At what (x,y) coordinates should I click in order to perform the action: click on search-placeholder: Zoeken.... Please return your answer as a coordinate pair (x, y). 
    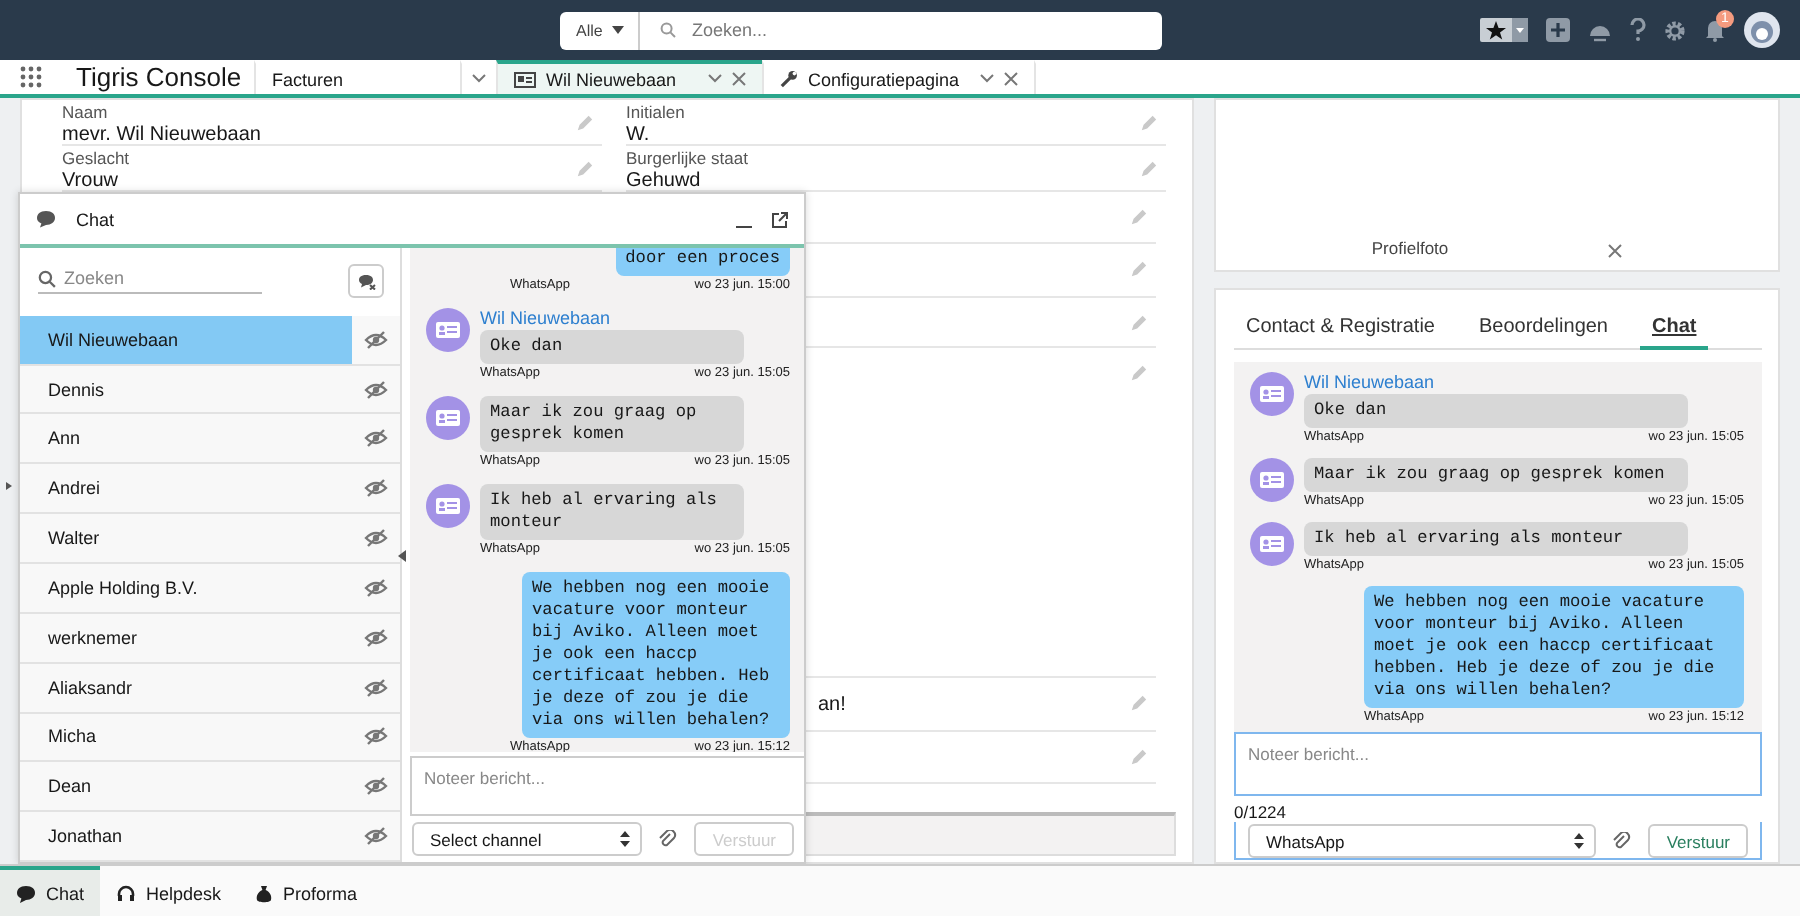
    Looking at the image, I should click on (730, 30).